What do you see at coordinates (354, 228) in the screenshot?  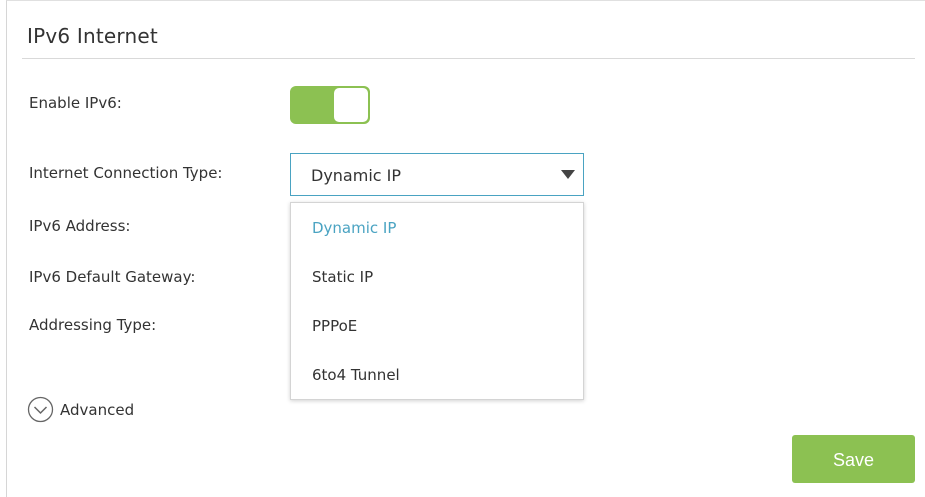 I see `option-dynamic-ip: Dynamic IP` at bounding box center [354, 228].